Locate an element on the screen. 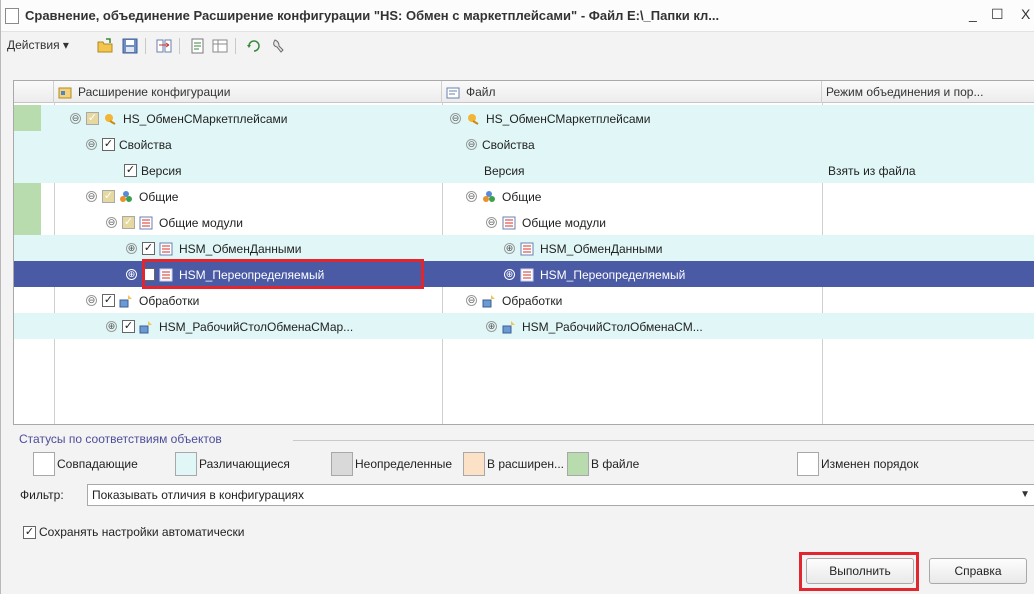  legend-label-matching: Совпадающие is located at coordinates (97, 464).